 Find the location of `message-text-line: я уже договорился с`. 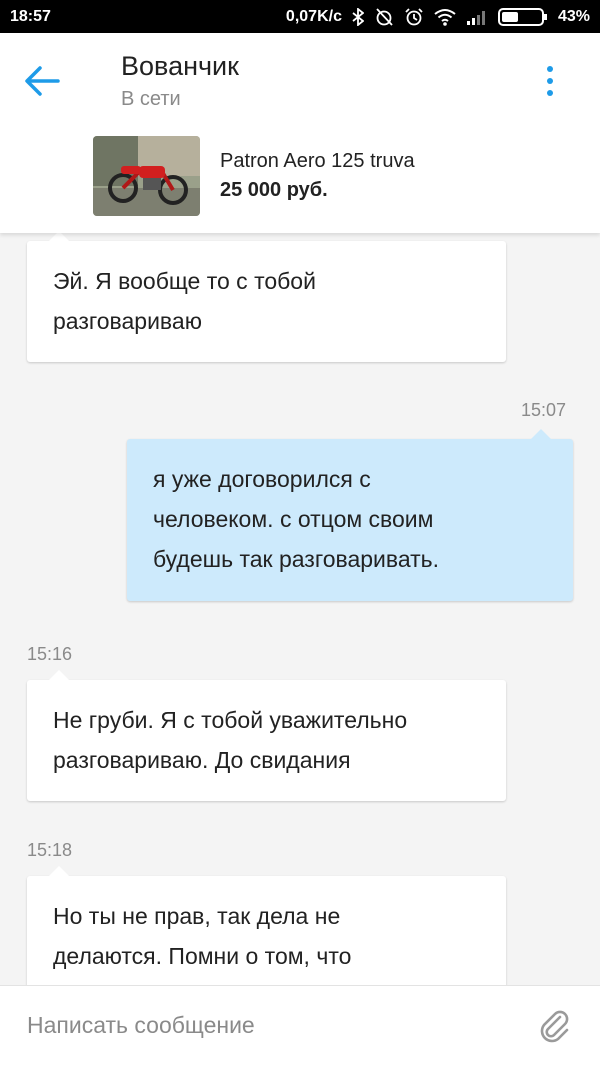

message-text-line: я уже договорился с is located at coordinates (262, 479).